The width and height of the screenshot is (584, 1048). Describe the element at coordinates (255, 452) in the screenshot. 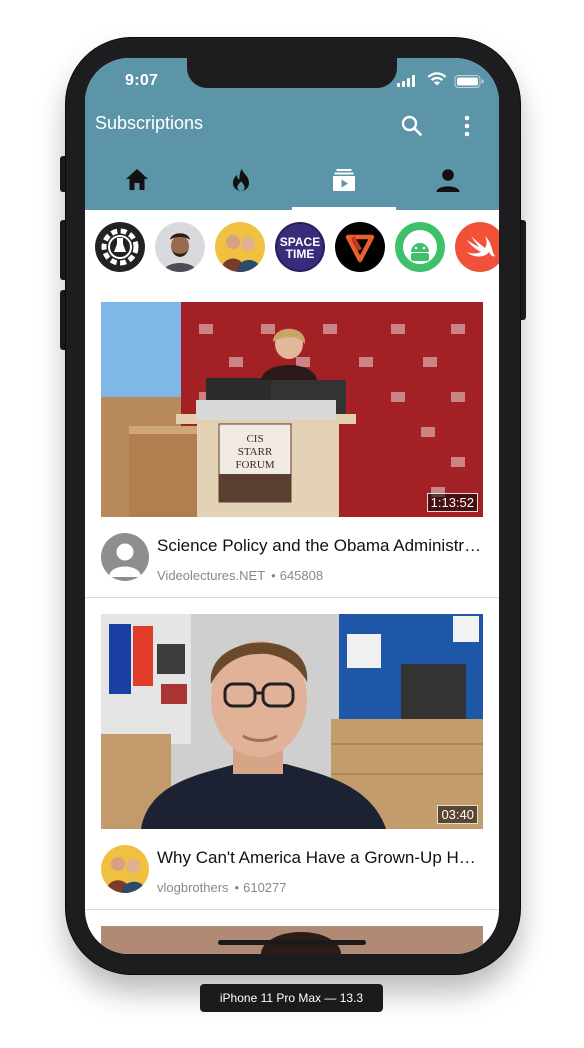

I see `svg-text: STARR` at that location.